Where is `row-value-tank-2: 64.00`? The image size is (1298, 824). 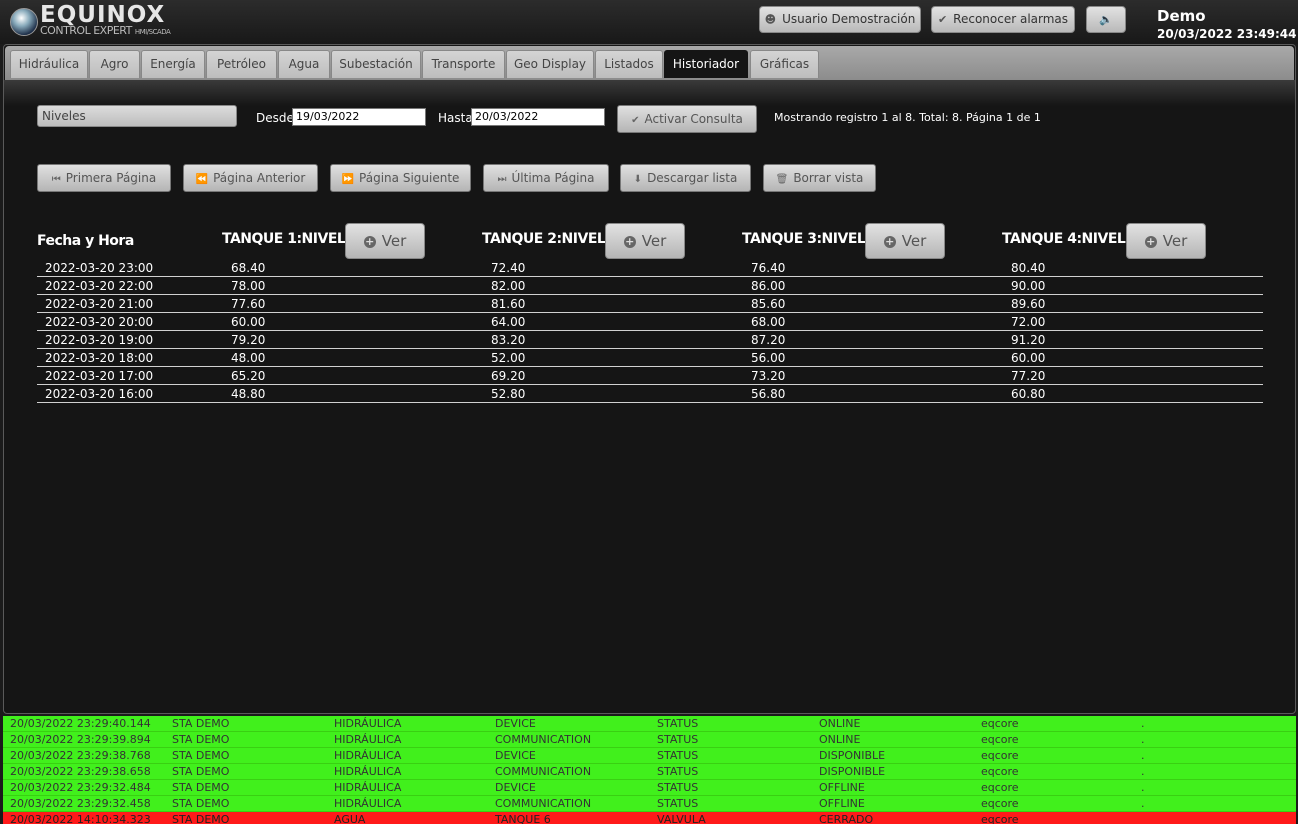 row-value-tank-2: 64.00 is located at coordinates (508, 322).